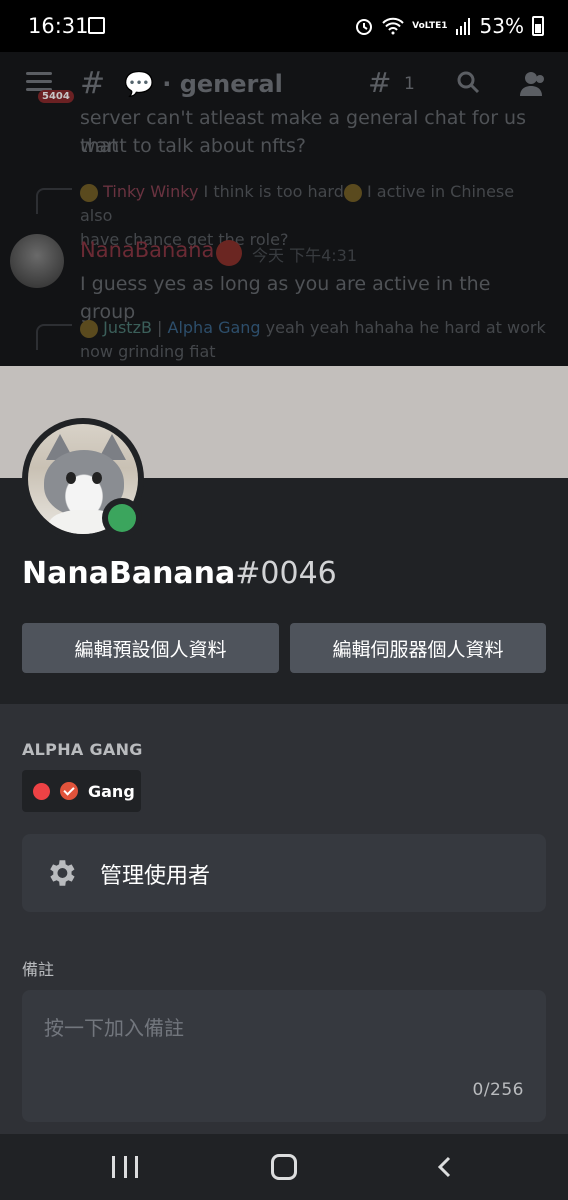 The width and height of the screenshot is (568, 1200). I want to click on emoji-icon, so click(352, 192).